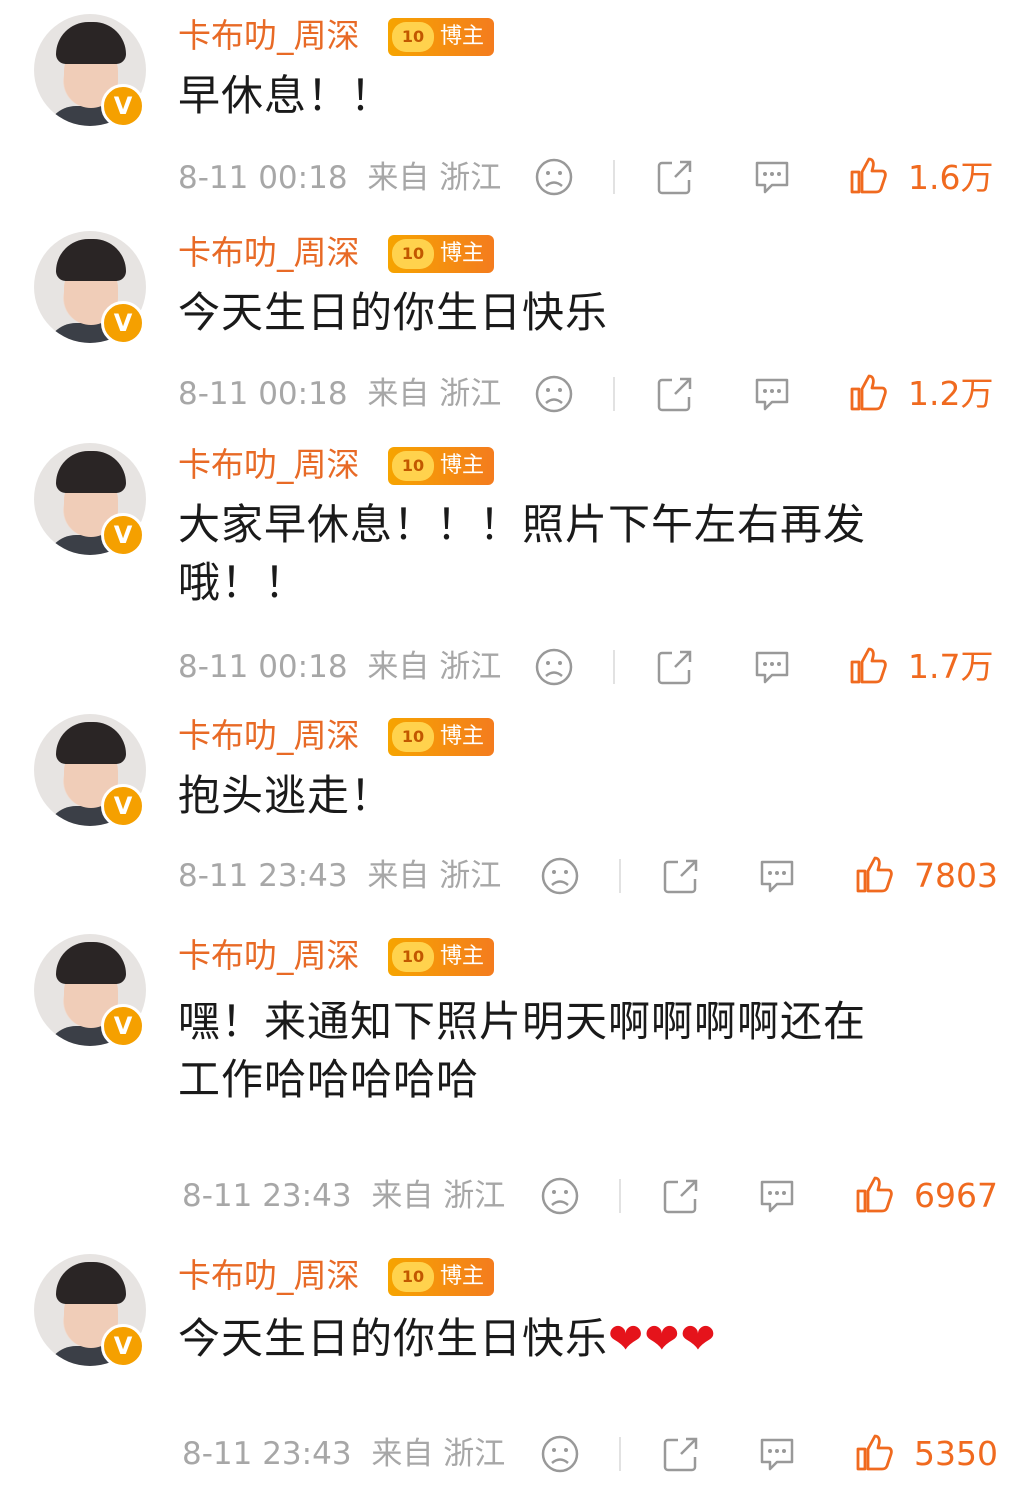 The image size is (1024, 1494). What do you see at coordinates (286, 795) in the screenshot?
I see `comment-text: 抱头逃走！` at bounding box center [286, 795].